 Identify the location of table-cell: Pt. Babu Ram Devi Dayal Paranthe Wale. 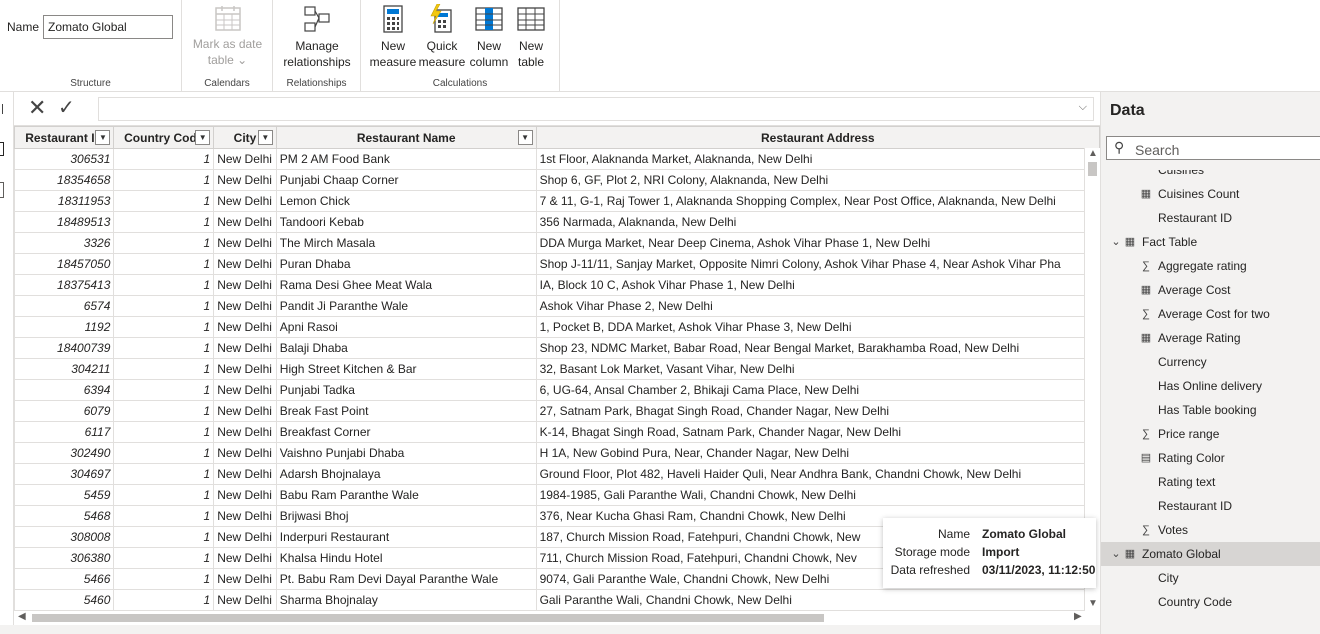
(406, 579).